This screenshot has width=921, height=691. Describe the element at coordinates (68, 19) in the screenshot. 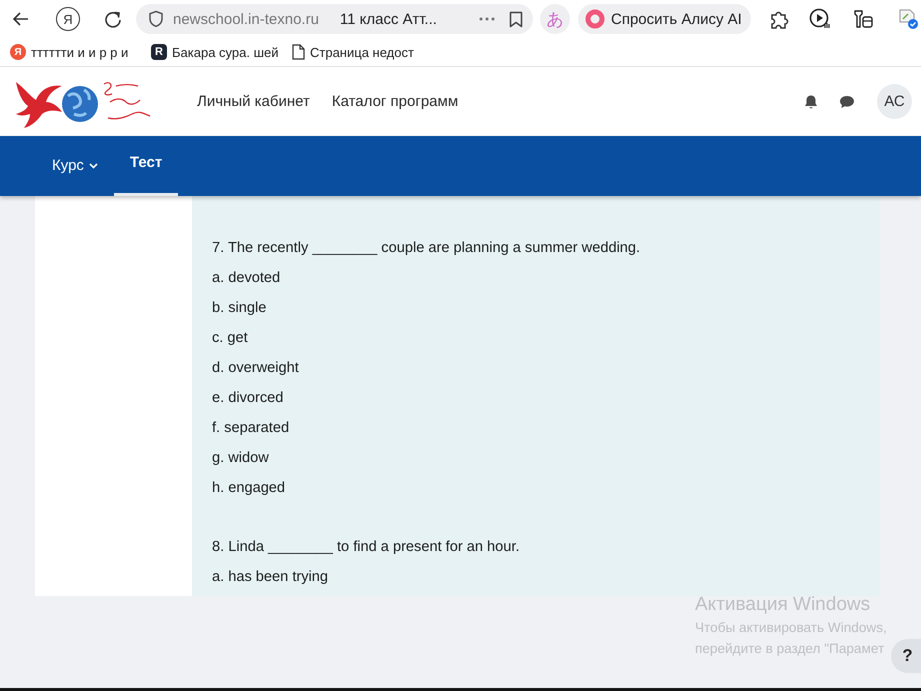

I see `yandex-button: Я` at that location.